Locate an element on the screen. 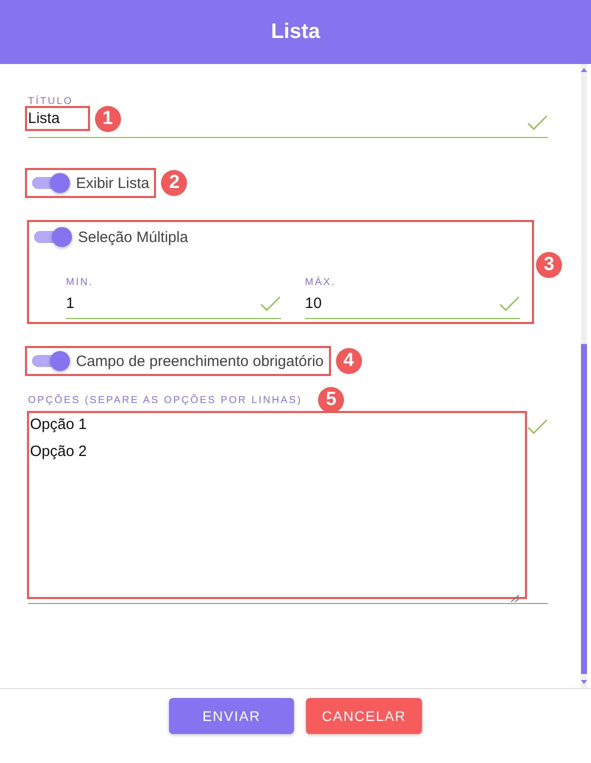  field-value: 10 is located at coordinates (313, 303).